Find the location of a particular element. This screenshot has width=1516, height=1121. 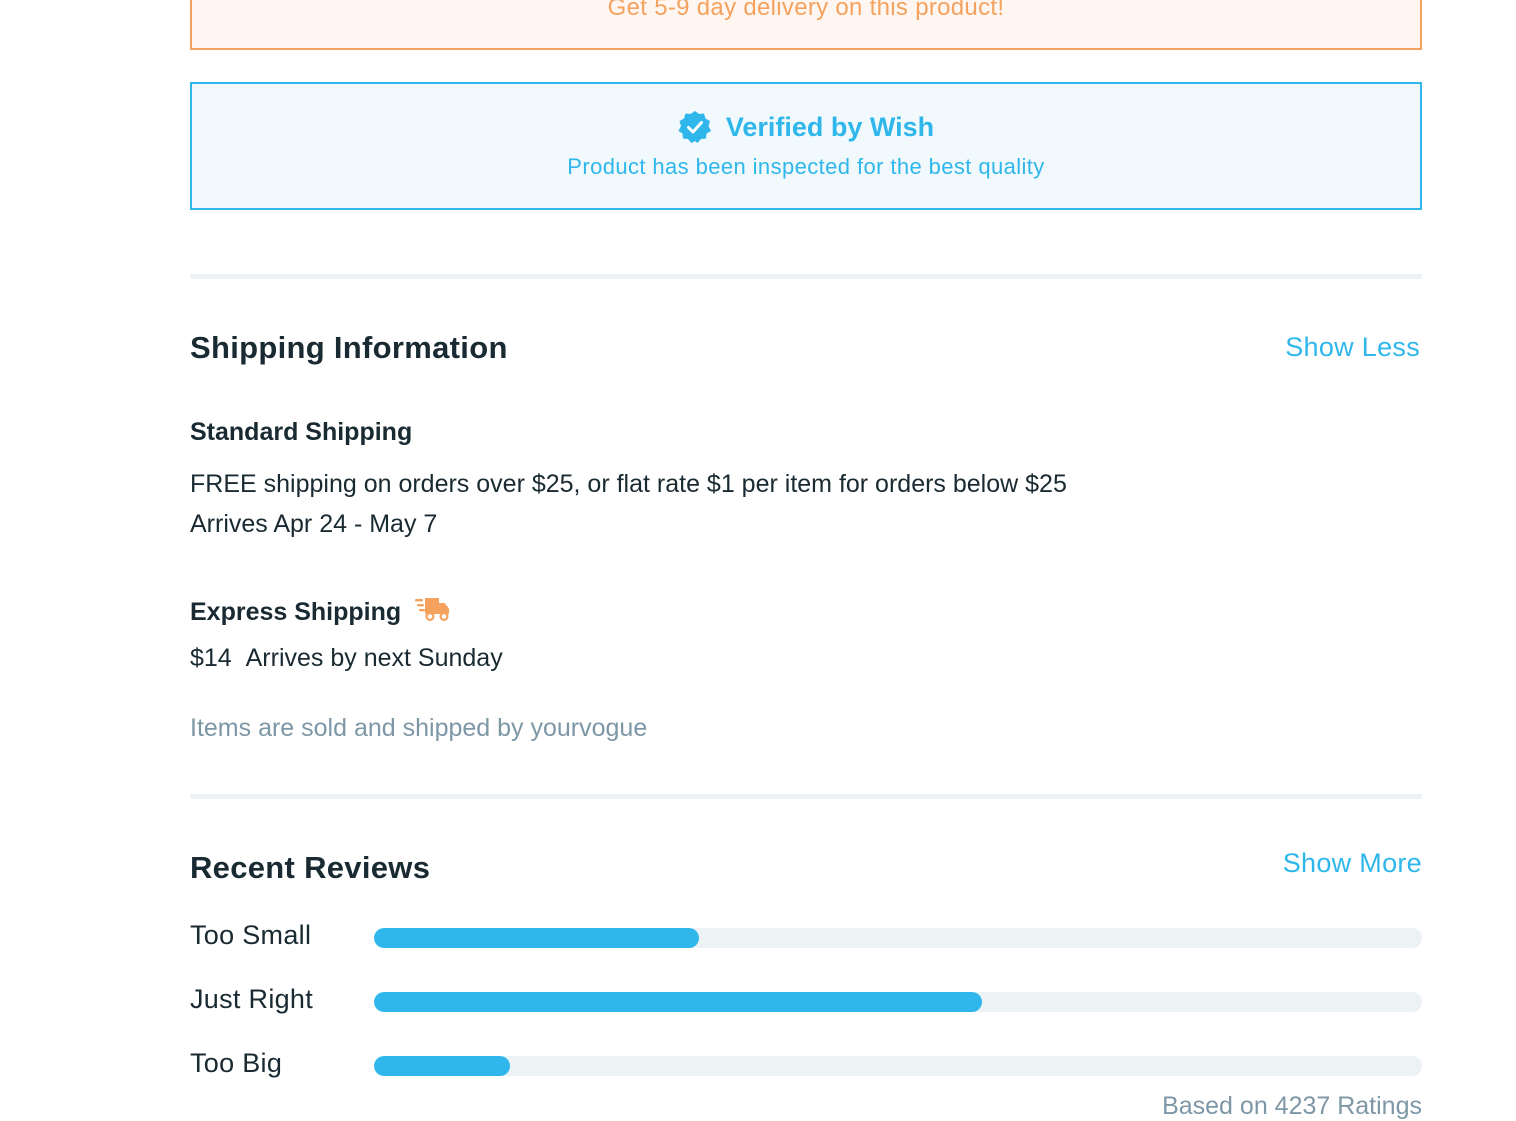

express-shipping-details: $14 Arrives by next Sunday is located at coordinates (346, 658).